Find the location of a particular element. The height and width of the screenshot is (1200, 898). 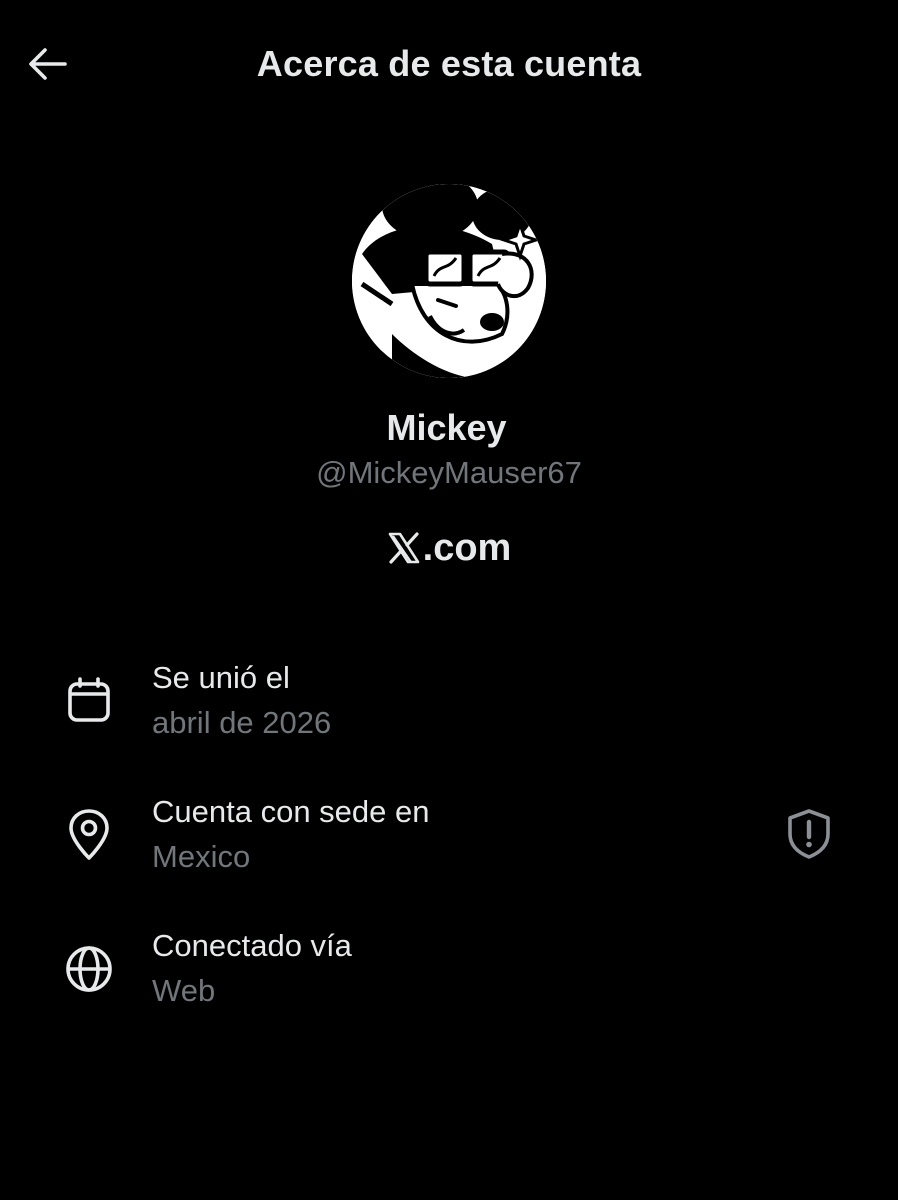

avatar-image is located at coordinates (449, 281).